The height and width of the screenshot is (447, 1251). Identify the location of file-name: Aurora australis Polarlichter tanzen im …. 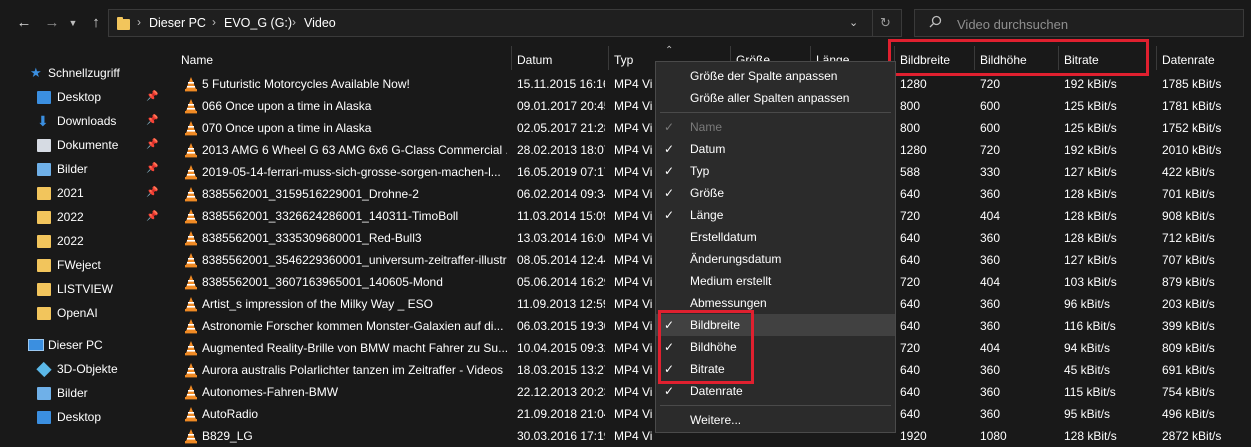
(353, 370).